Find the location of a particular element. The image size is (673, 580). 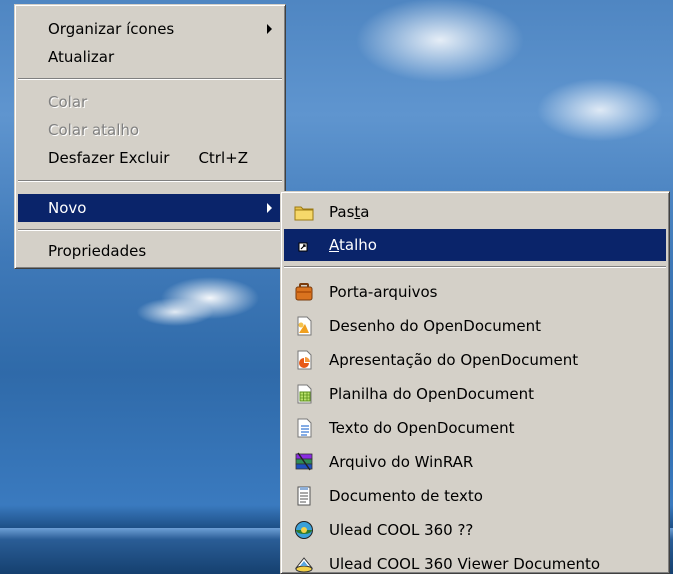

submenu-item-label: Porta-arquivos is located at coordinates (383, 292).